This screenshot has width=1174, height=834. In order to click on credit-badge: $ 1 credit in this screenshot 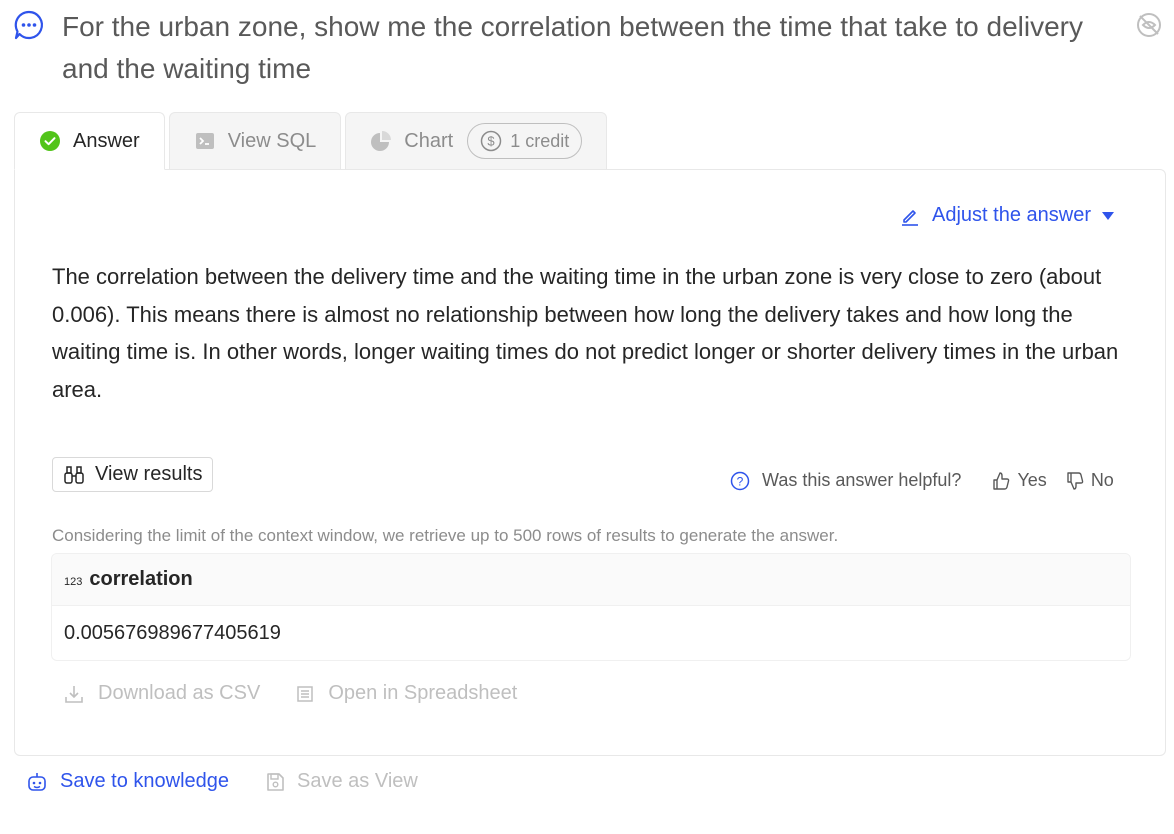, I will do `click(525, 141)`.